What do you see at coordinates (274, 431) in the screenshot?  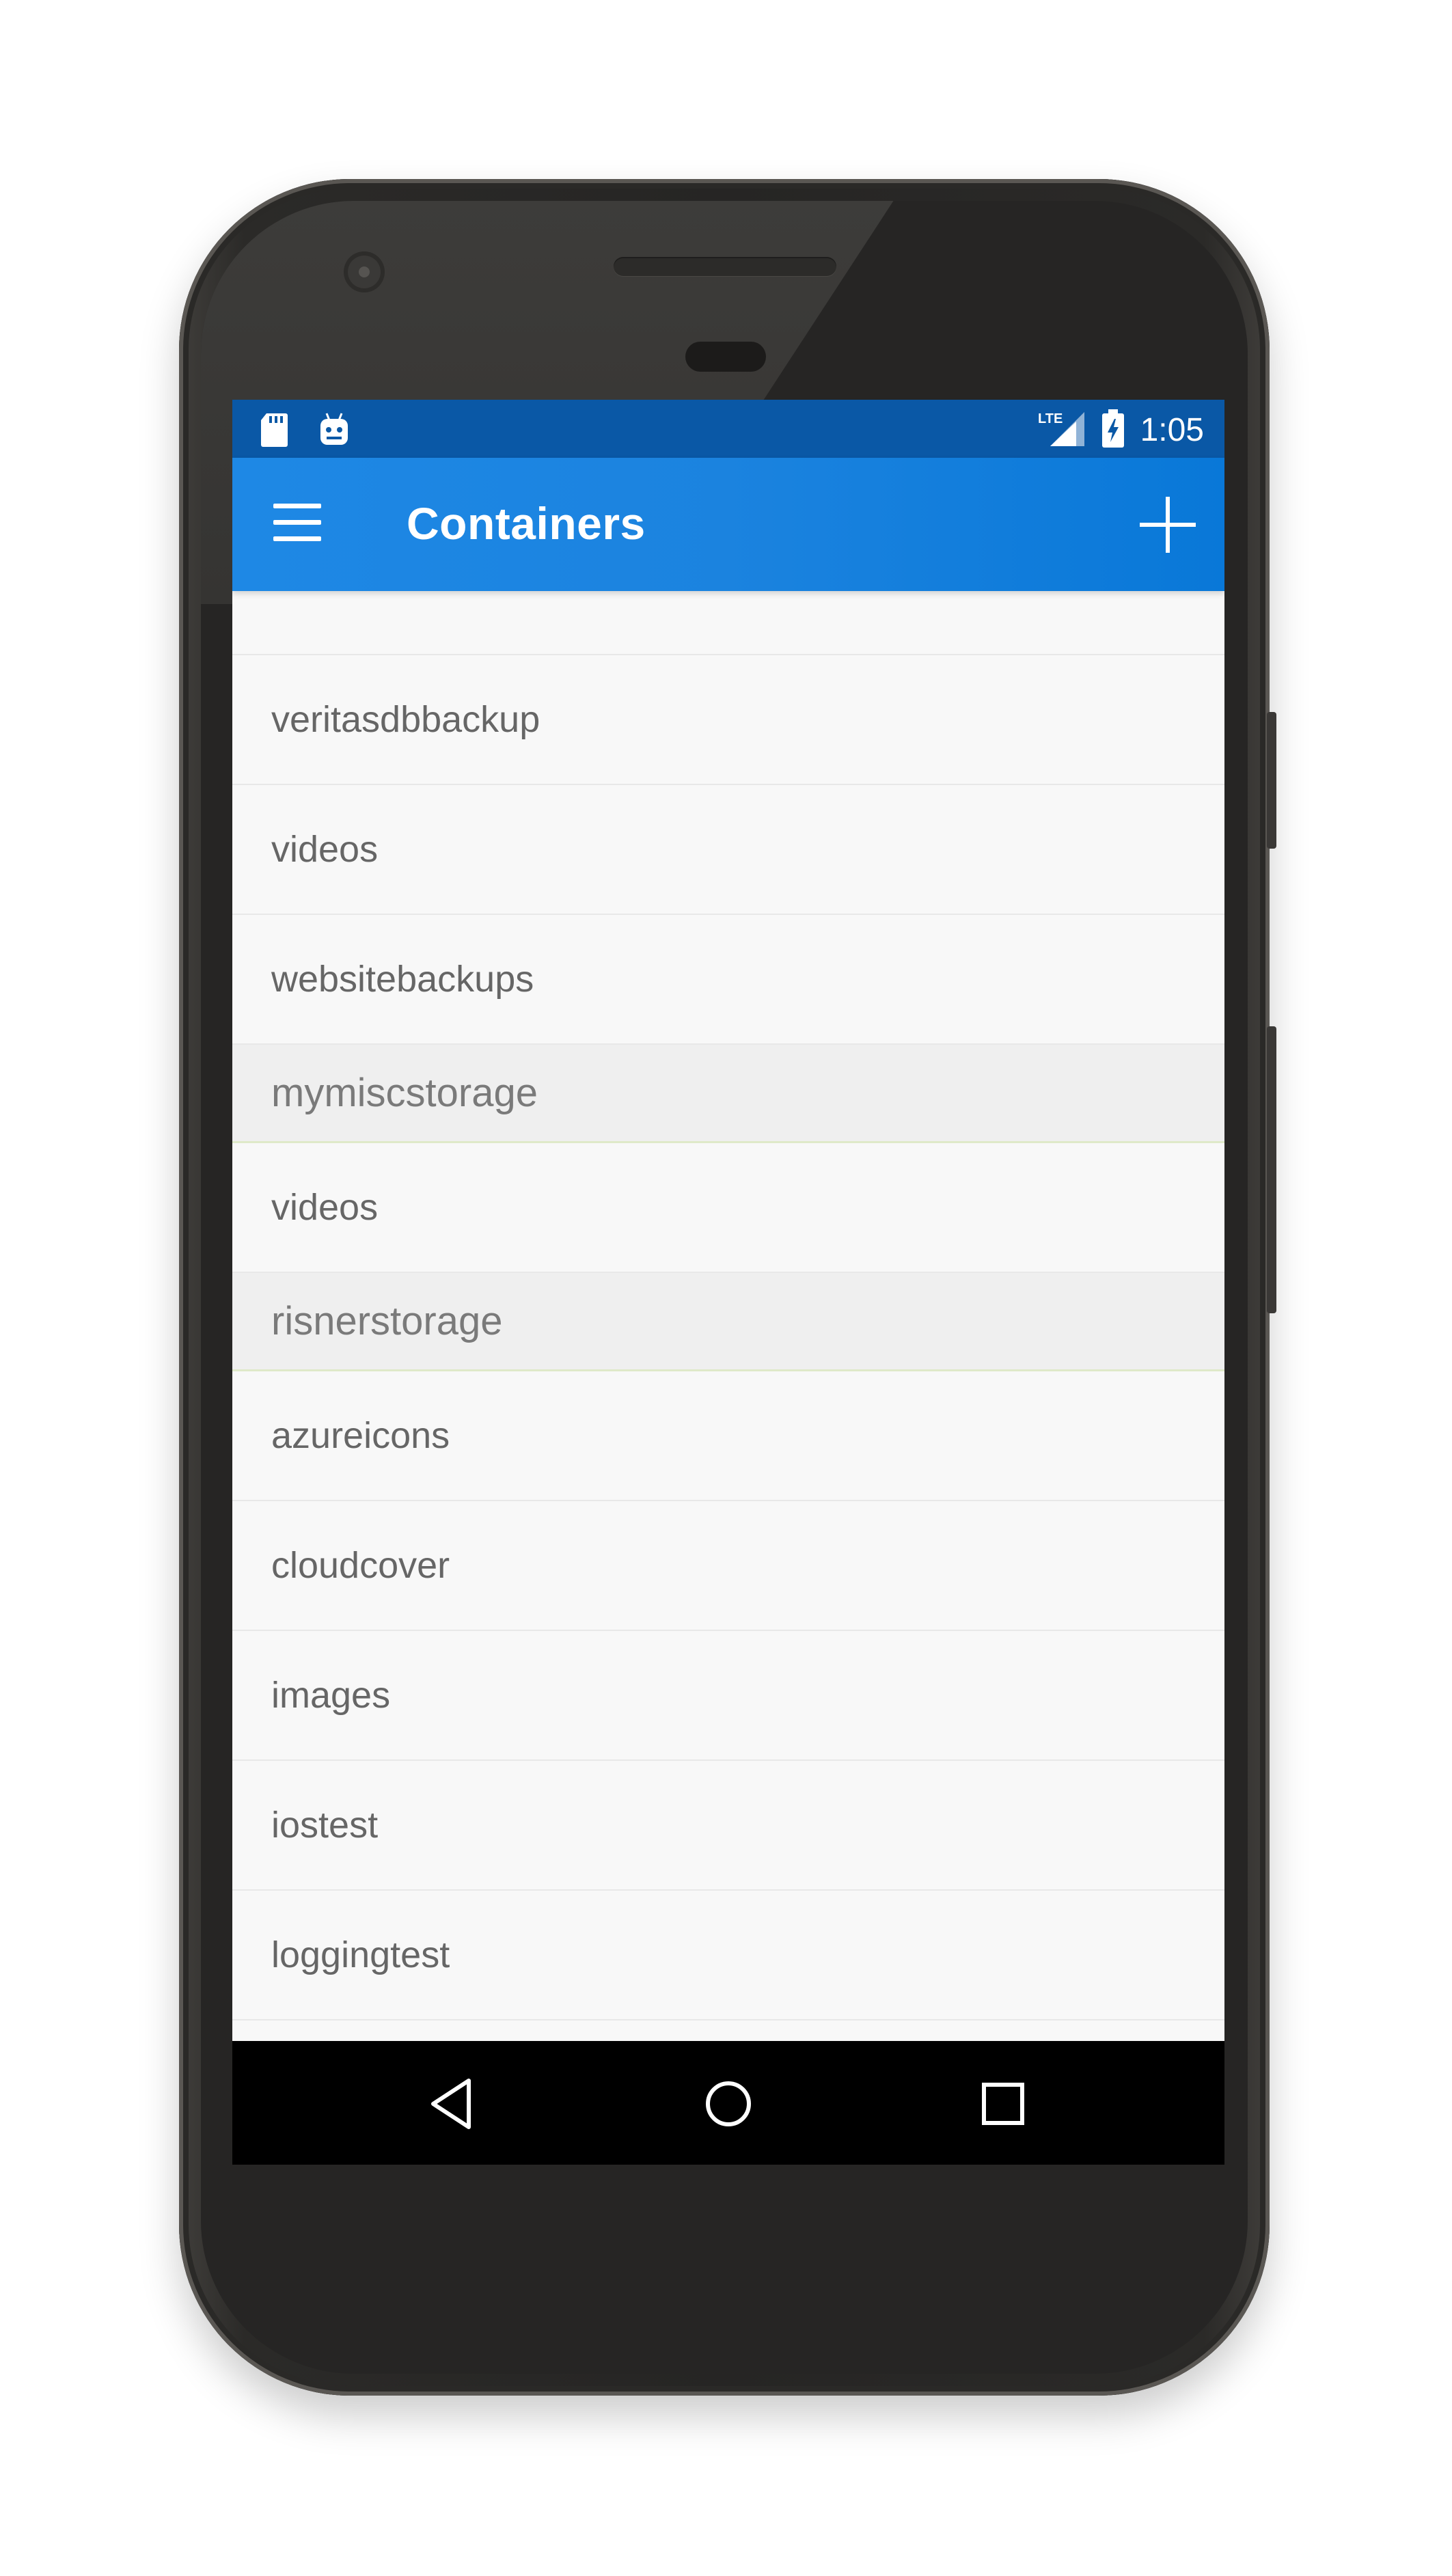 I see `sd-card-icon` at bounding box center [274, 431].